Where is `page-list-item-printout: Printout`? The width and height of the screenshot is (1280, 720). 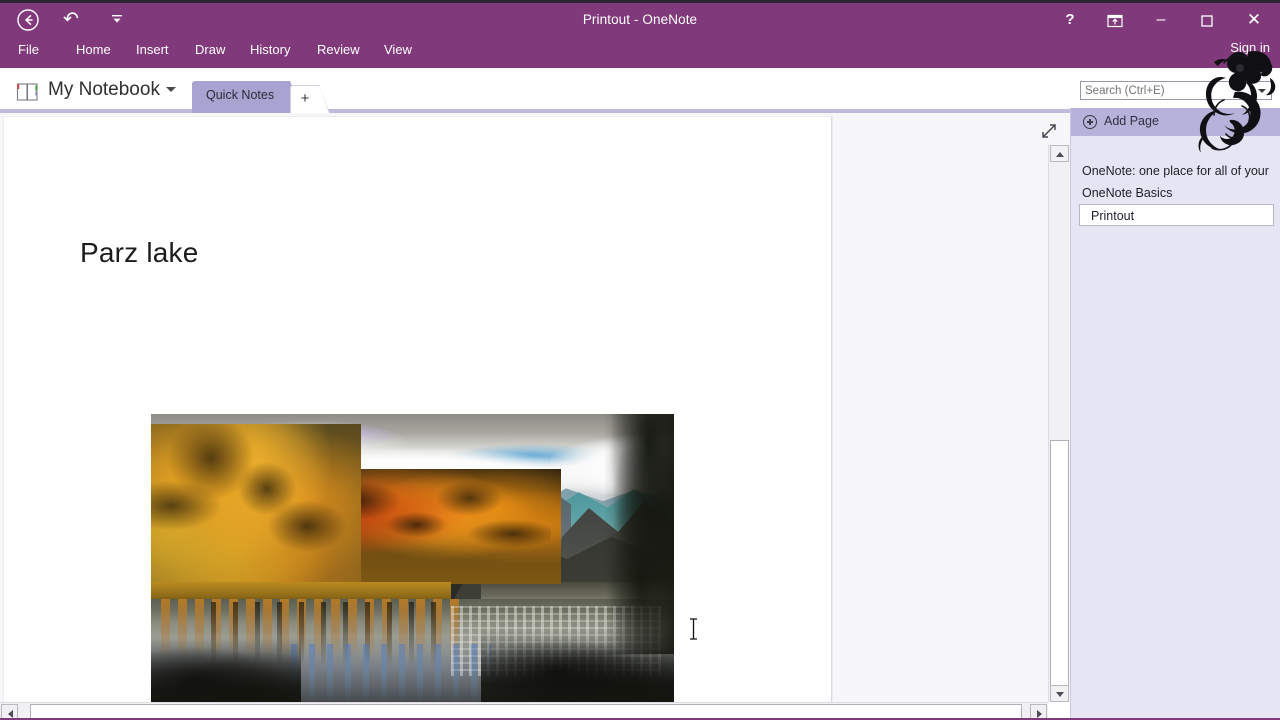 page-list-item-printout: Printout is located at coordinates (1176, 215).